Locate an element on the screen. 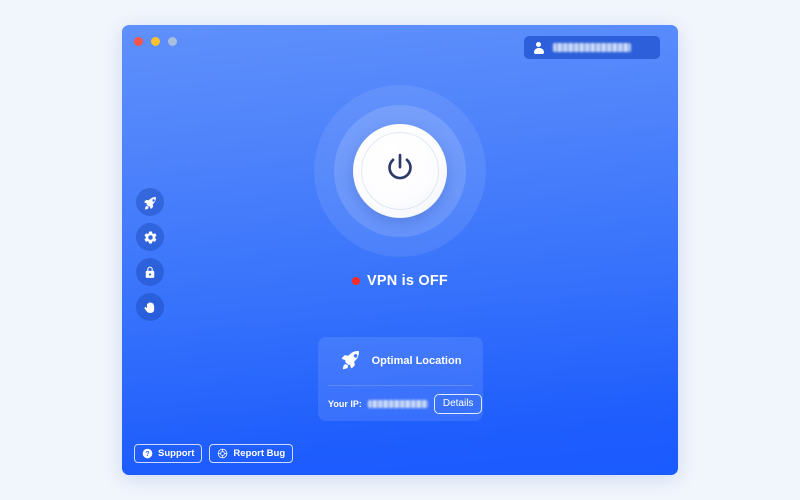 This screenshot has width=800, height=500. support-label: Support is located at coordinates (176, 453).